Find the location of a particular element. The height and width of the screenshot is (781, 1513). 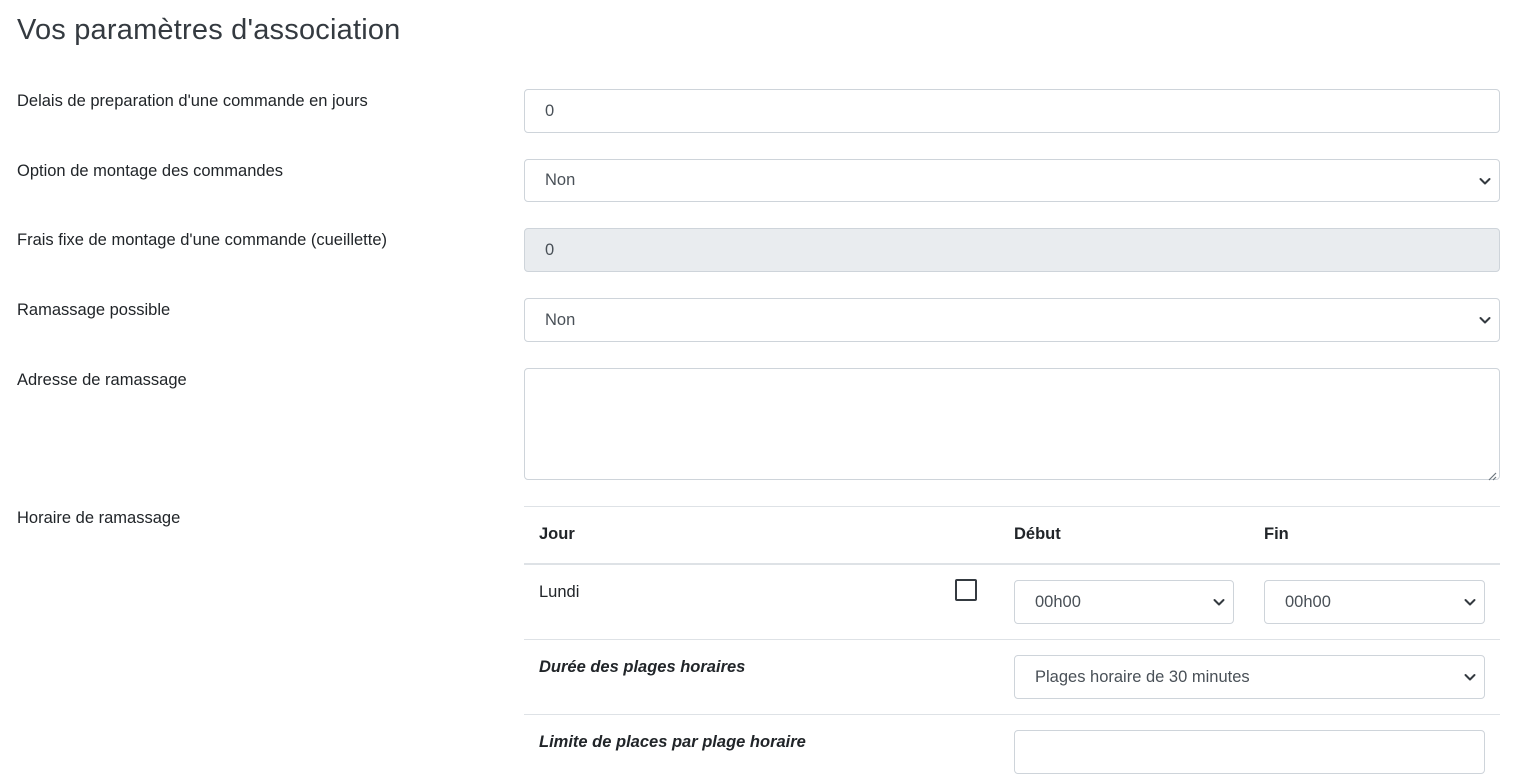

ramassage-possible-label: Ramassage possible is located at coordinates (94, 310).